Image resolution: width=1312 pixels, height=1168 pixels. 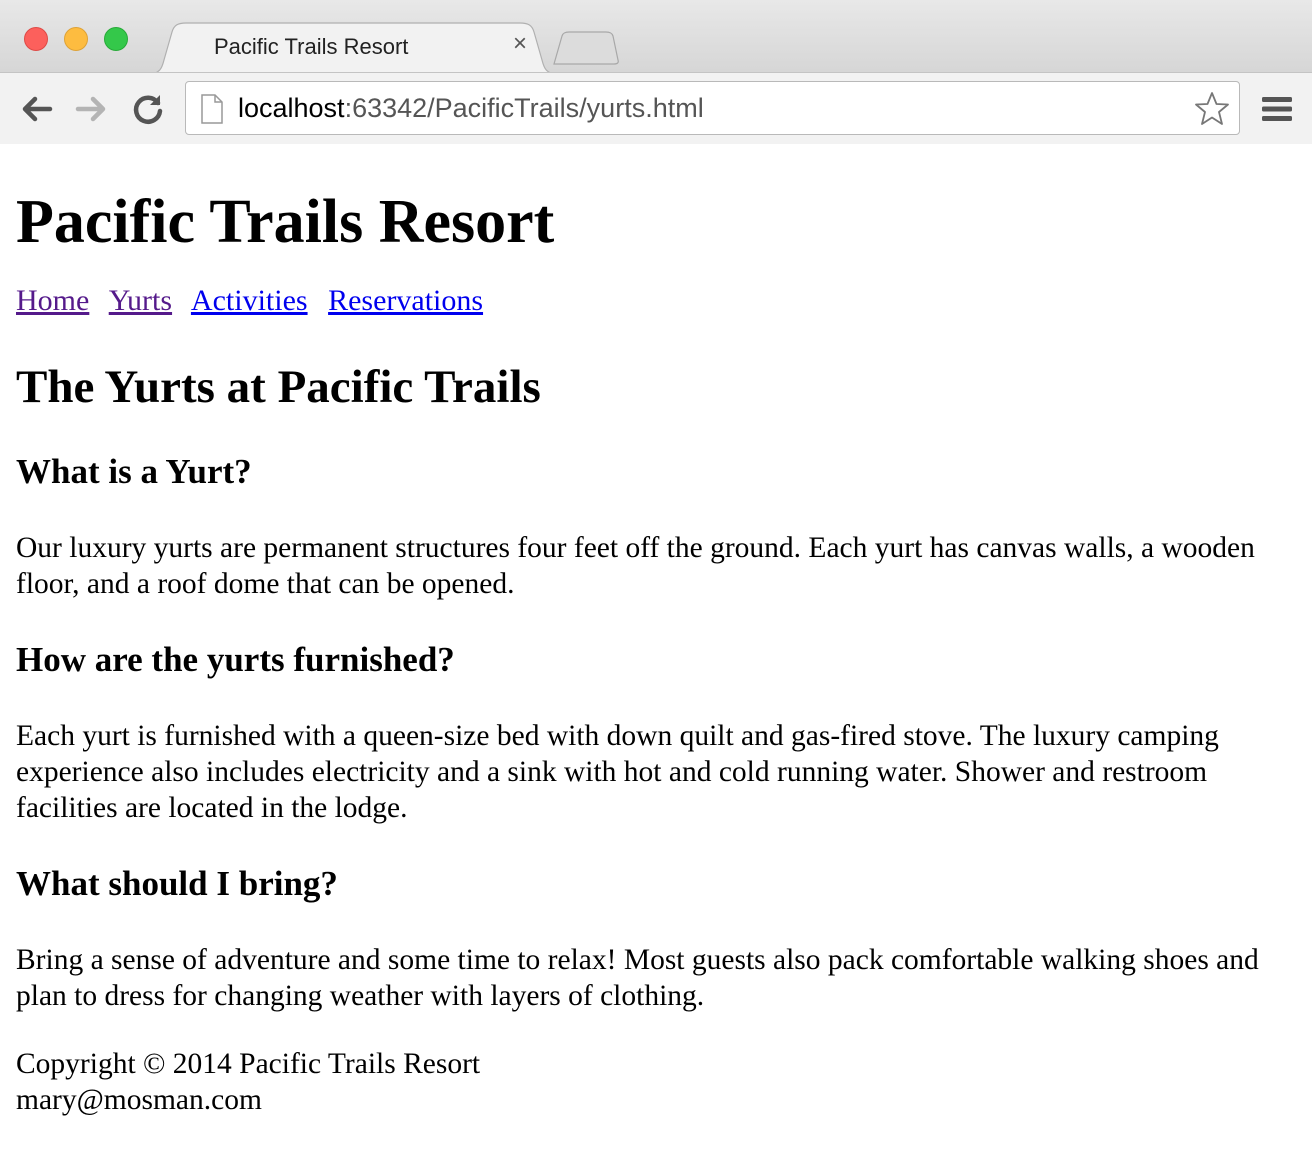 What do you see at coordinates (148, 109) in the screenshot?
I see `reload-icon` at bounding box center [148, 109].